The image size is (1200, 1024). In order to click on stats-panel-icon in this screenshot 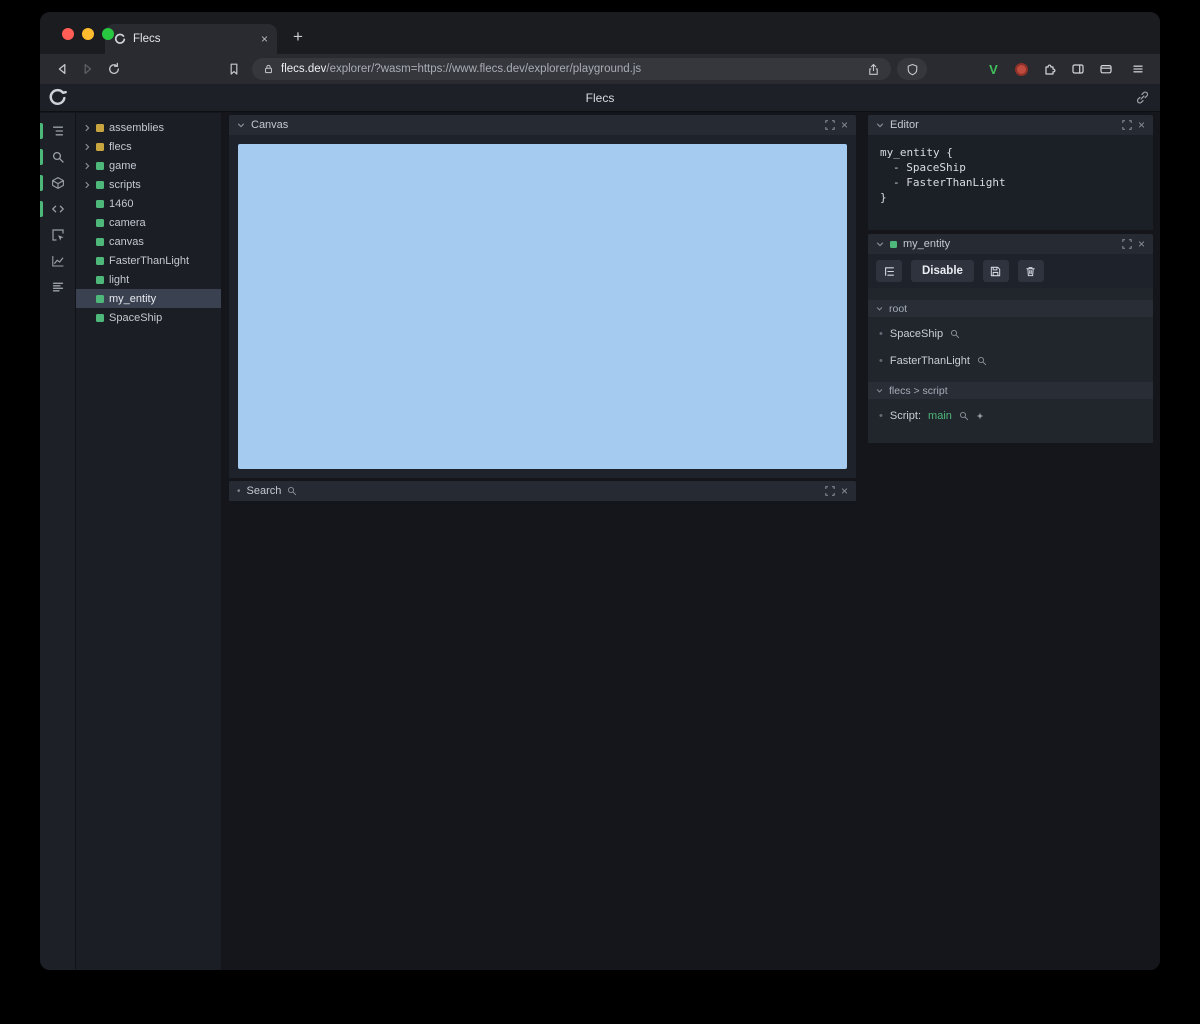, I will do `click(57, 261)`.